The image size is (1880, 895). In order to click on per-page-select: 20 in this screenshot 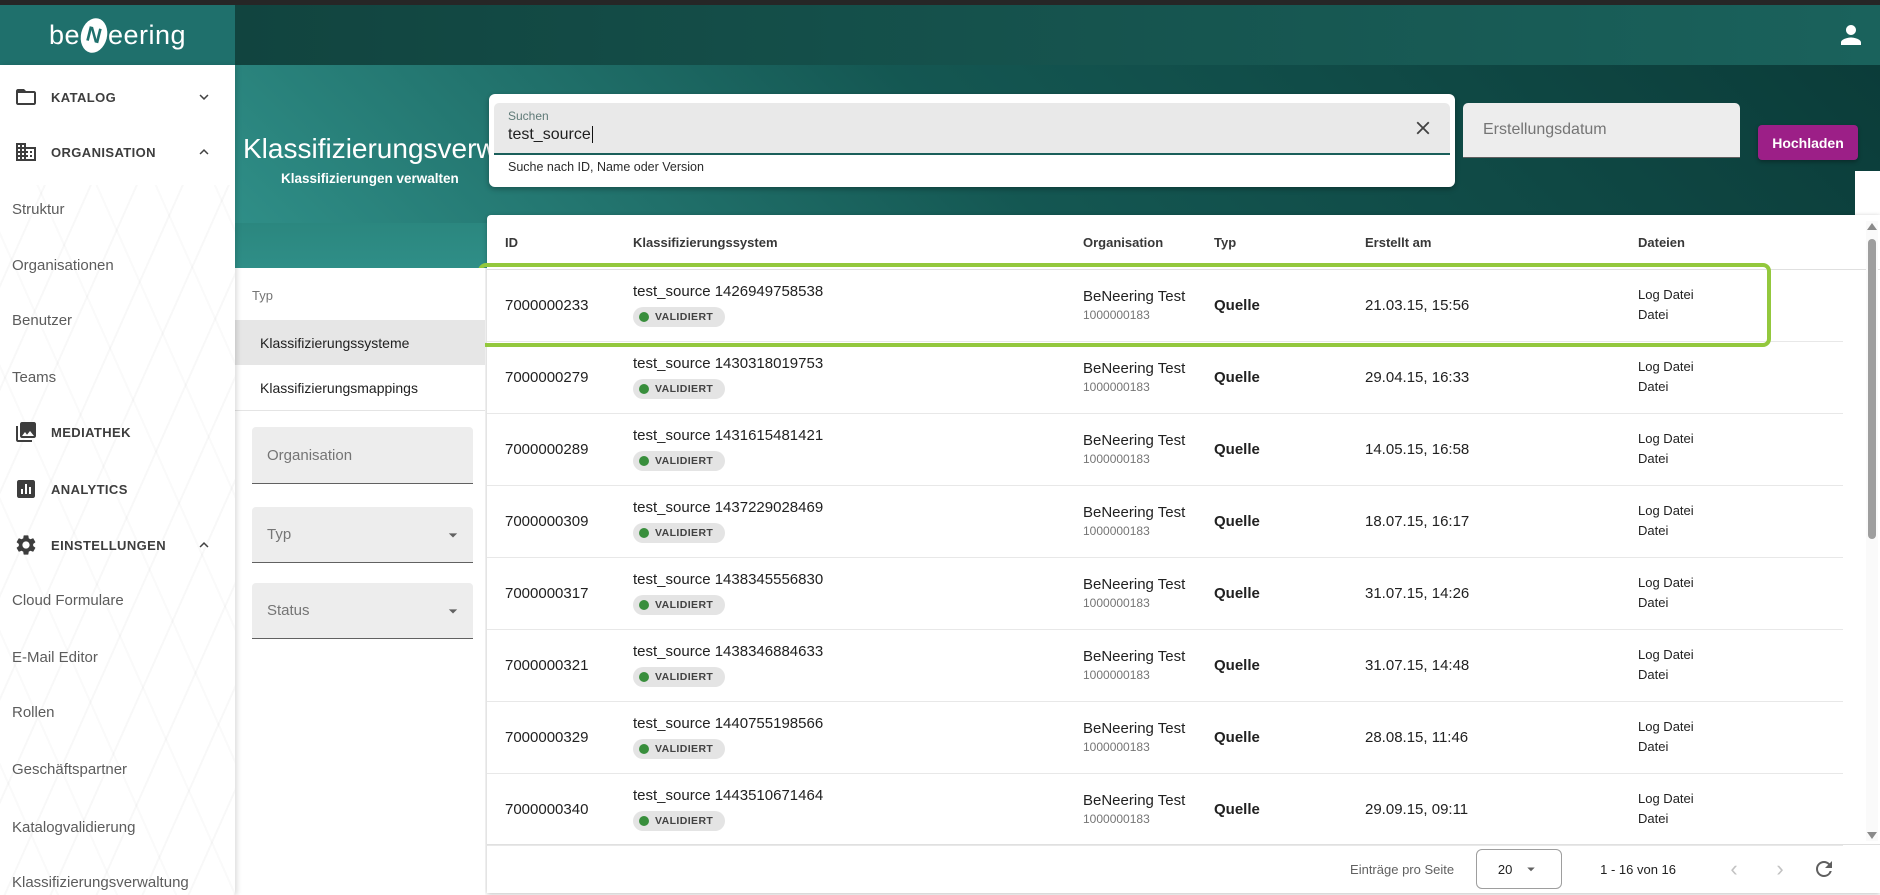, I will do `click(1519, 869)`.